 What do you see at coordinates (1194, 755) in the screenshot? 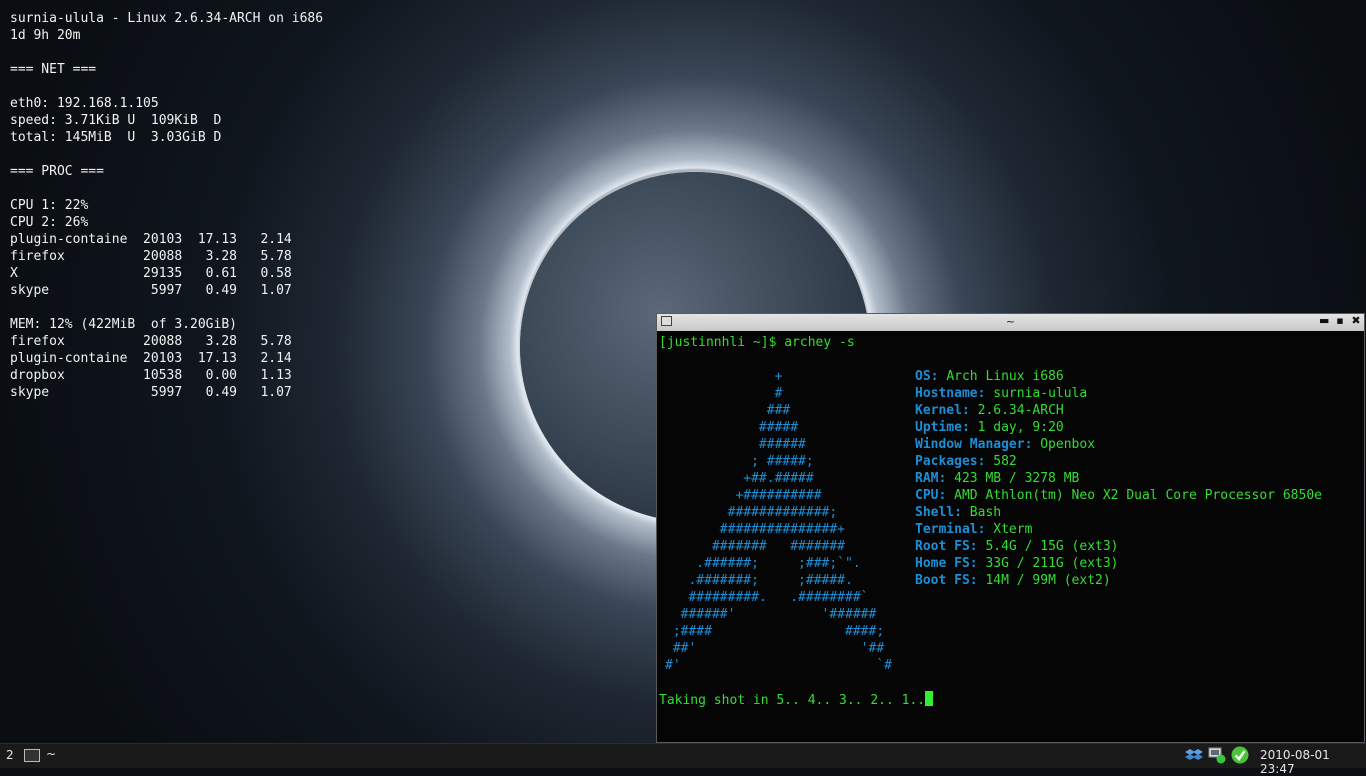
I see `dropbox-icon` at bounding box center [1194, 755].